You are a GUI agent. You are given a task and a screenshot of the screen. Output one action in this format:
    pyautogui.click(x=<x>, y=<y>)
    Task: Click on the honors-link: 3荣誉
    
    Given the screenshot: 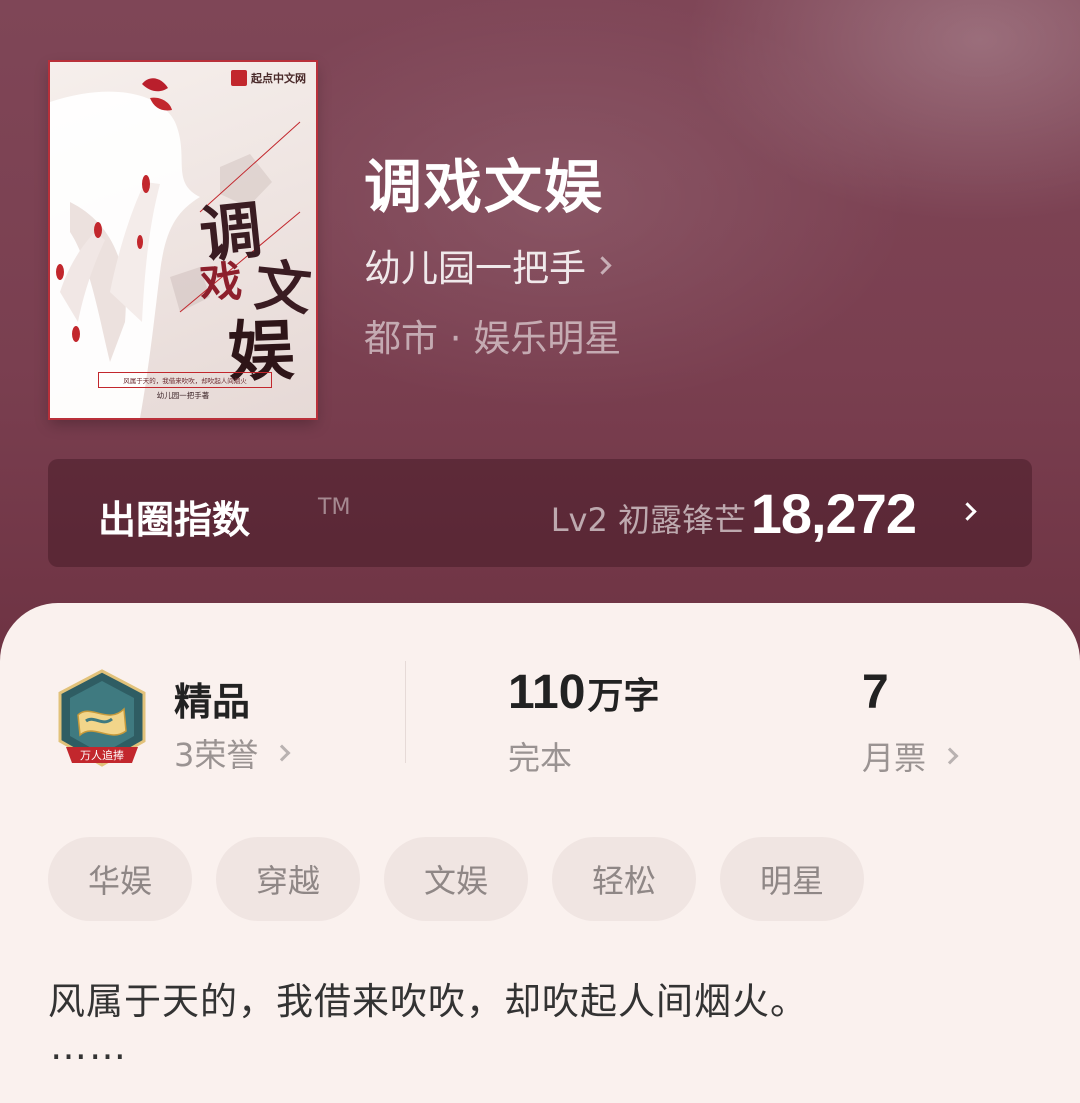 What is the action you would take?
    pyautogui.click(x=232, y=753)
    